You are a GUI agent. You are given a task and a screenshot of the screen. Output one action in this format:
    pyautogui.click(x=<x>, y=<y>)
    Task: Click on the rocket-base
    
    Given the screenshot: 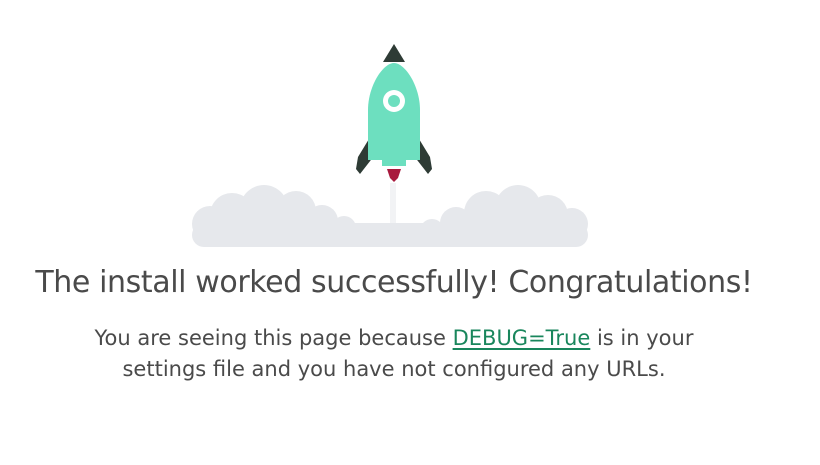 What is the action you would take?
    pyautogui.click(x=394, y=163)
    